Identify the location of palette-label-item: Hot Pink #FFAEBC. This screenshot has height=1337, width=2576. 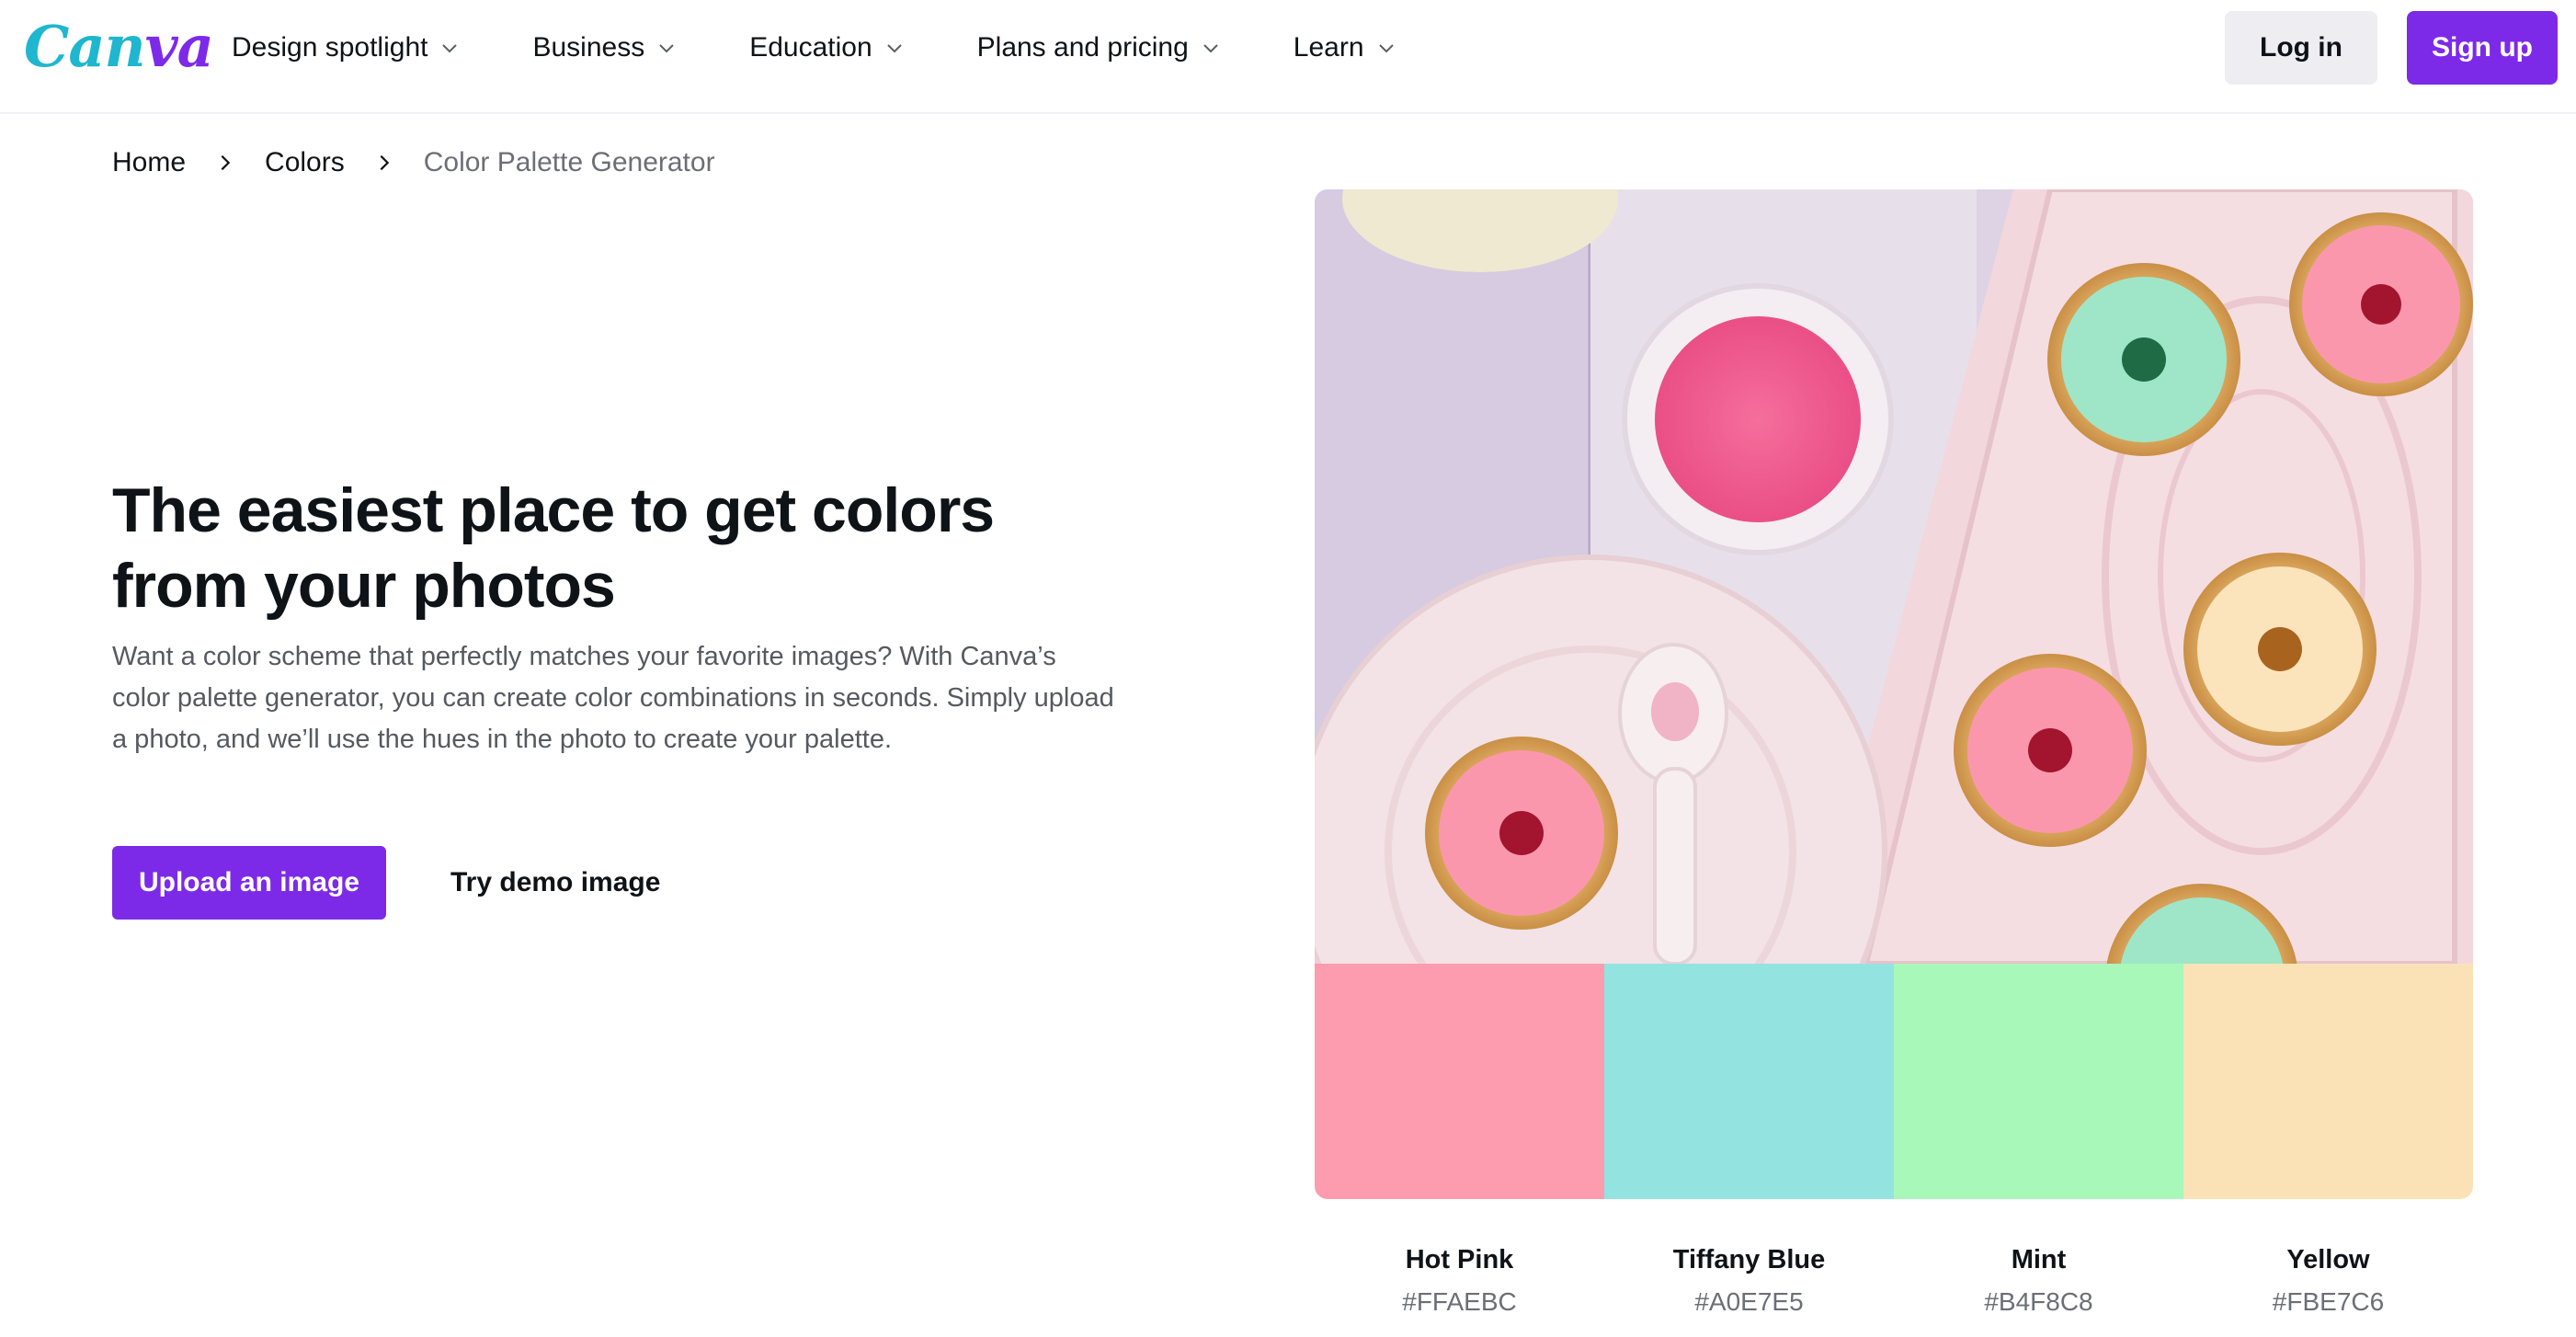
(1459, 1281).